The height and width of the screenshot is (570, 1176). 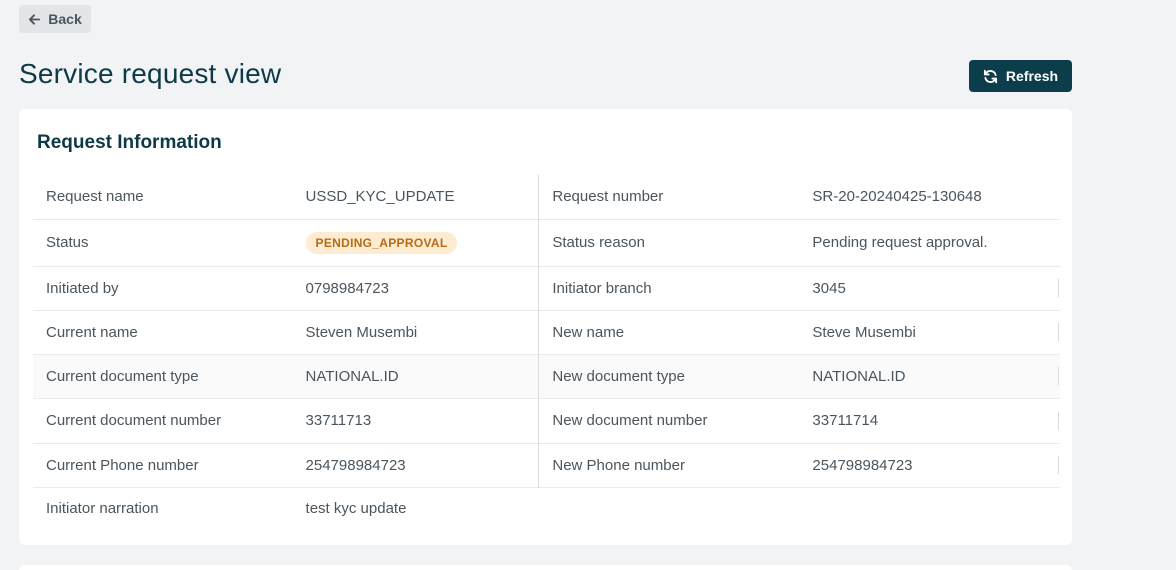 I want to click on field-value: 33711713, so click(x=338, y=420).